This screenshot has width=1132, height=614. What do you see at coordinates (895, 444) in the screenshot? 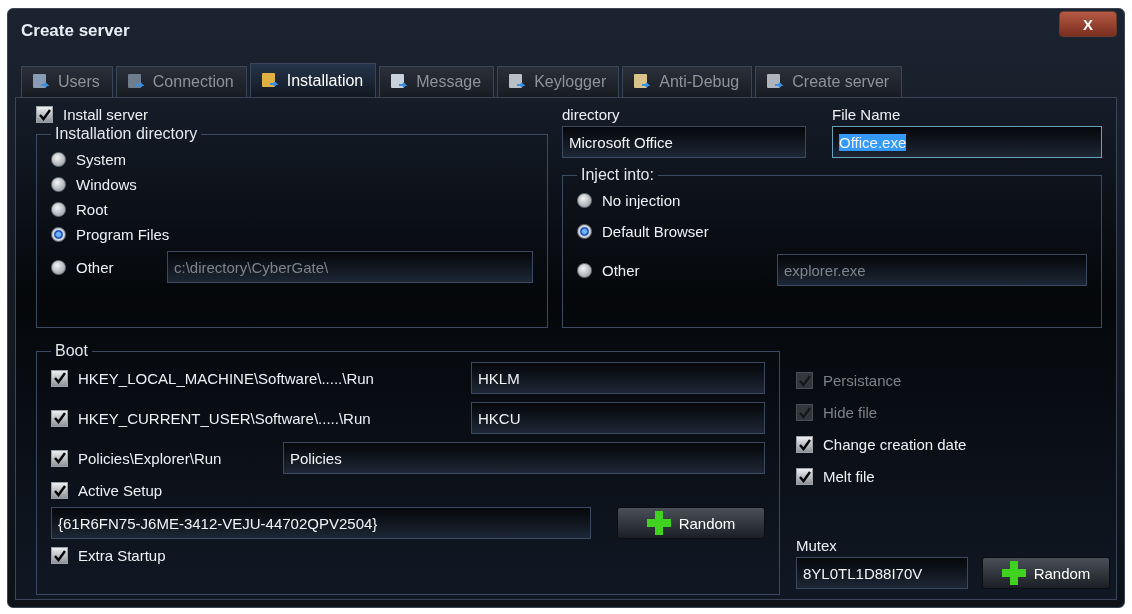
I see `checkbox-label: Change creation date` at bounding box center [895, 444].